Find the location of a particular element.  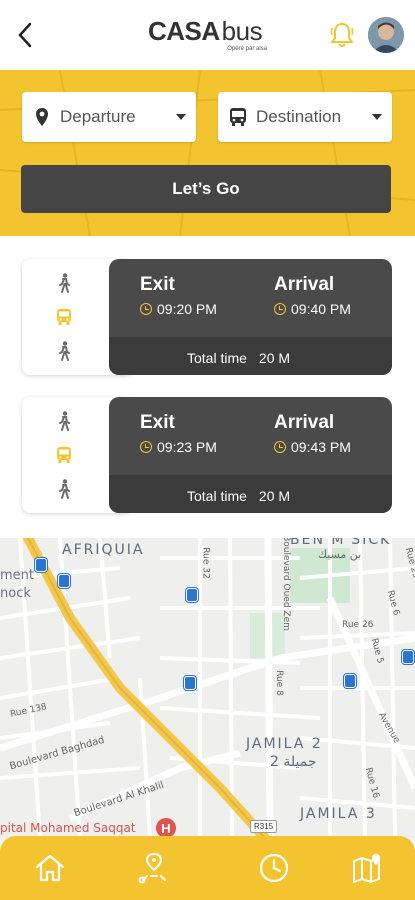

map-label: Rue 26 is located at coordinates (358, 625).